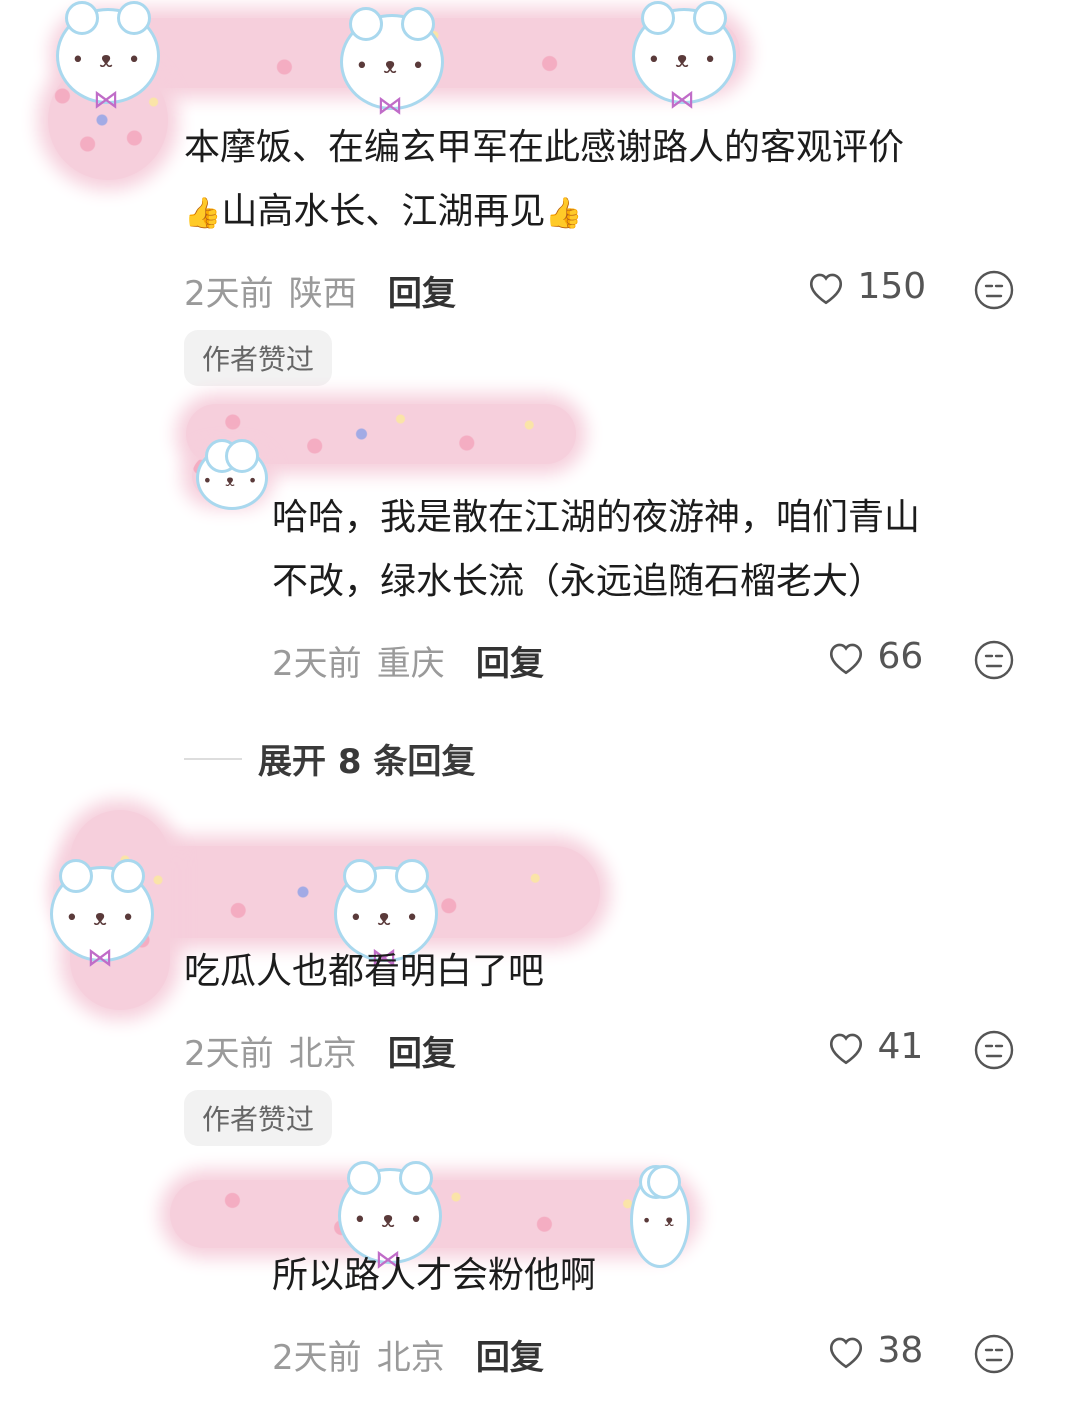 This screenshot has width=1080, height=1401. What do you see at coordinates (892, 286) in the screenshot?
I see `like-count: 150` at bounding box center [892, 286].